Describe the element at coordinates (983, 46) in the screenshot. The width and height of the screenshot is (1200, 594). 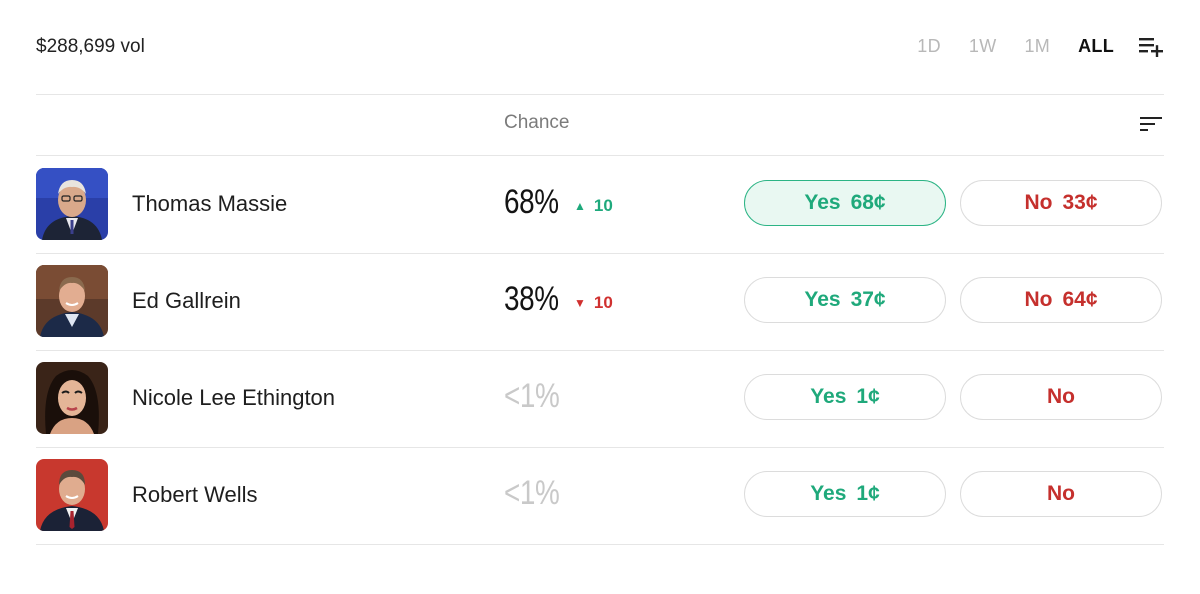
I see `range-1w: 1W` at that location.